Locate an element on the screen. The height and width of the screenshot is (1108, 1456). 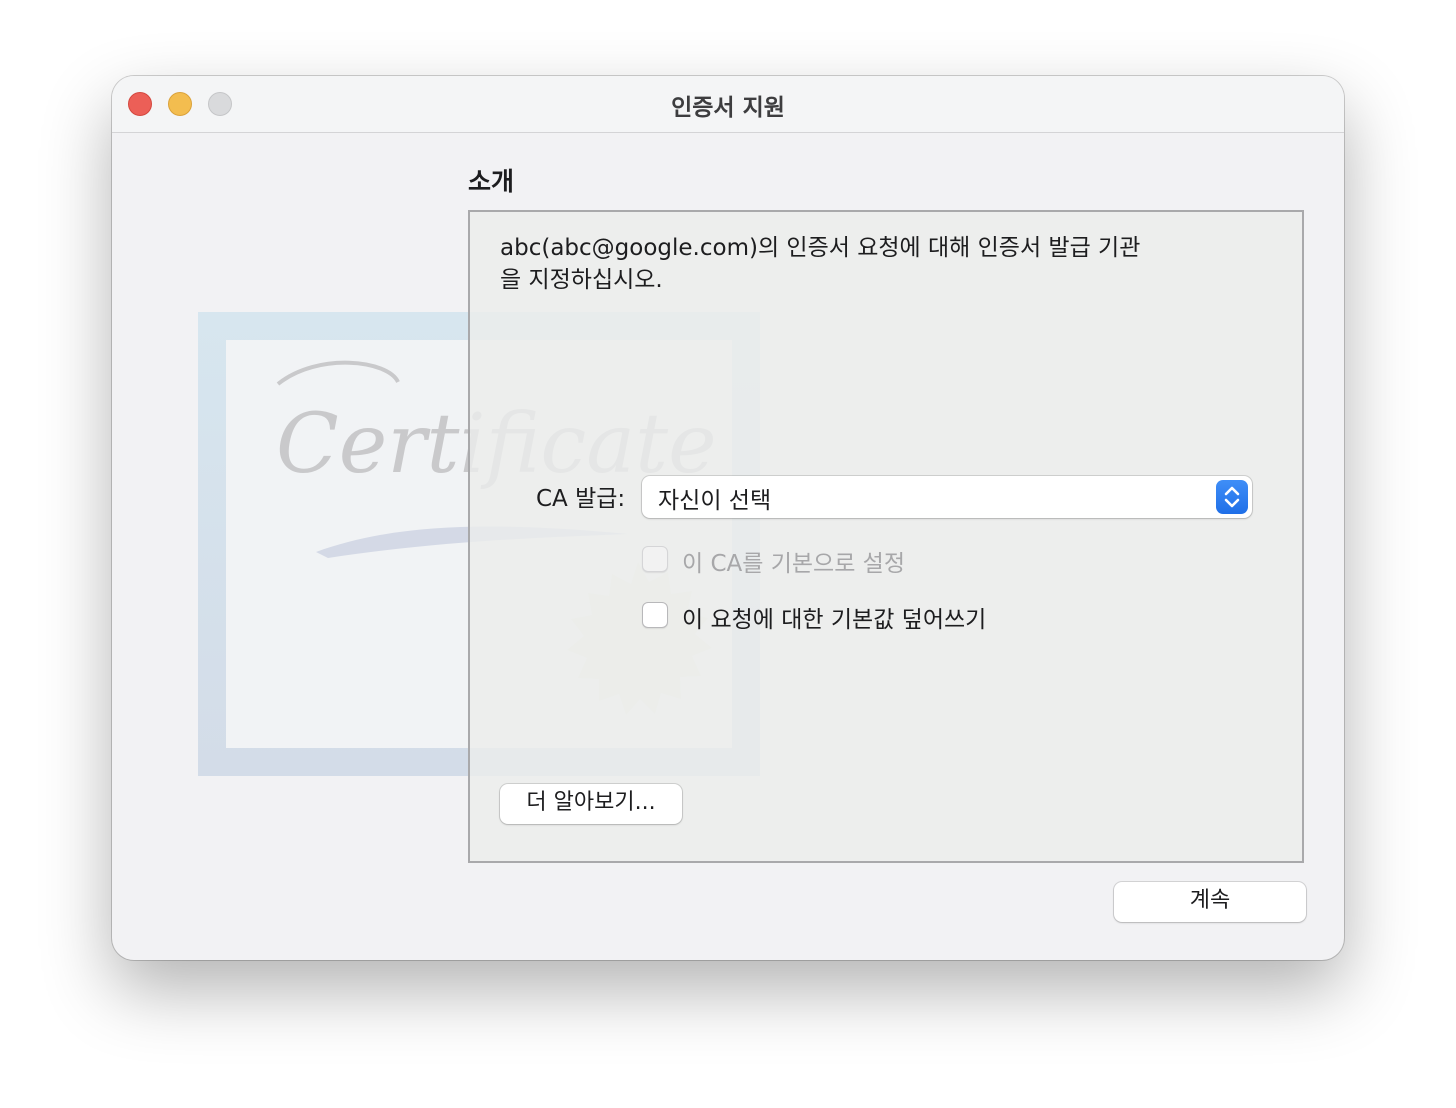
popup-chevron-updown-icon is located at coordinates (1232, 497).